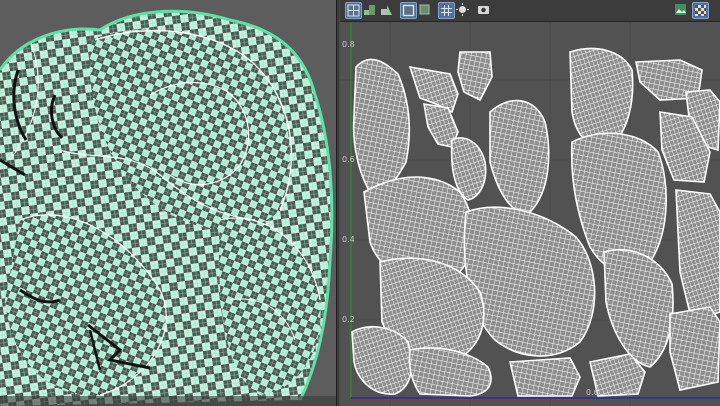  I want to click on uv-toolbar, so click(530, 11).